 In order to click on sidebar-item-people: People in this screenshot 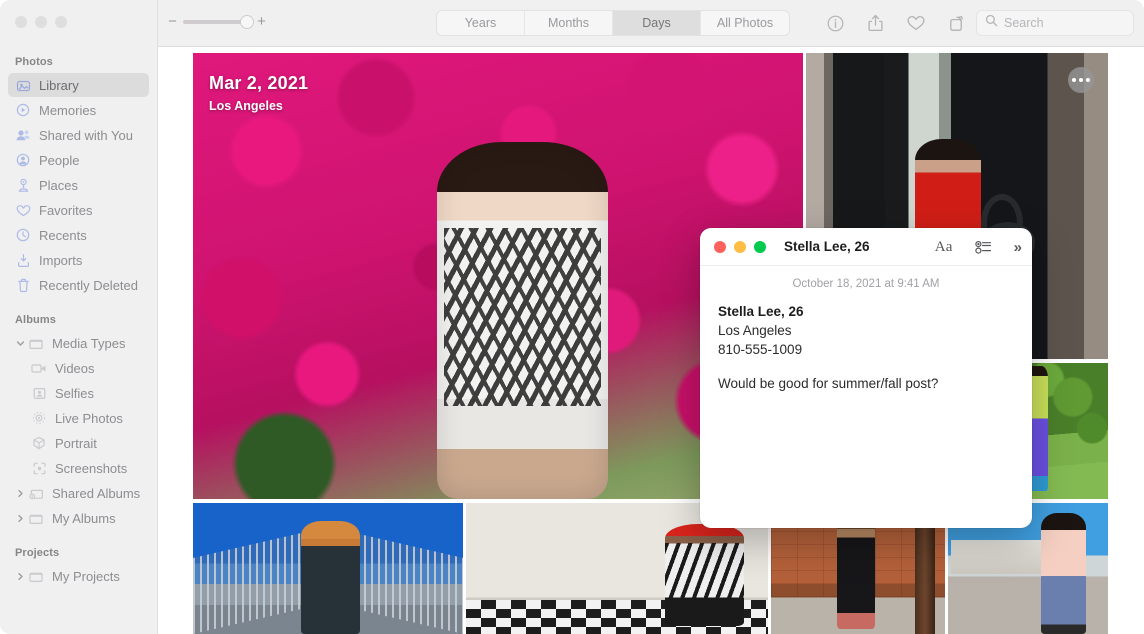, I will do `click(78, 160)`.